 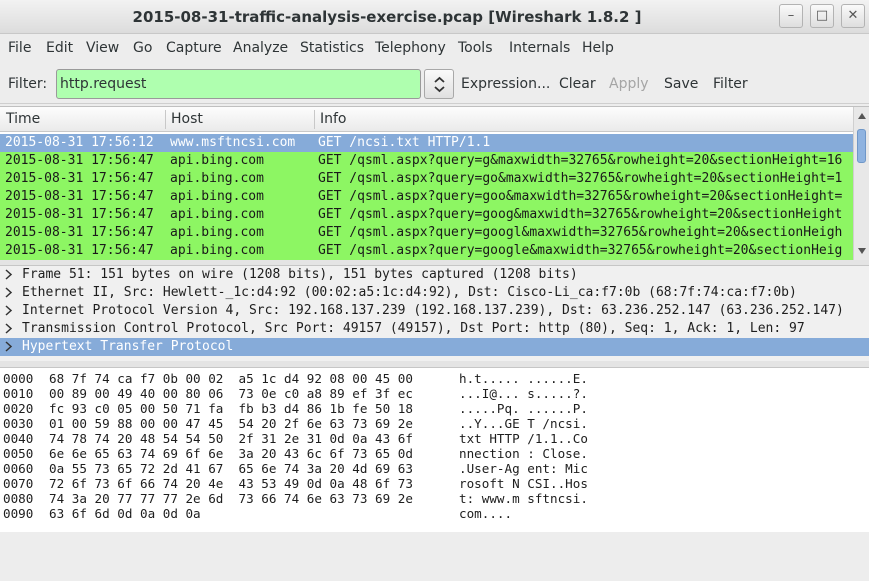 I want to click on filter-button: Filter, so click(x=730, y=84).